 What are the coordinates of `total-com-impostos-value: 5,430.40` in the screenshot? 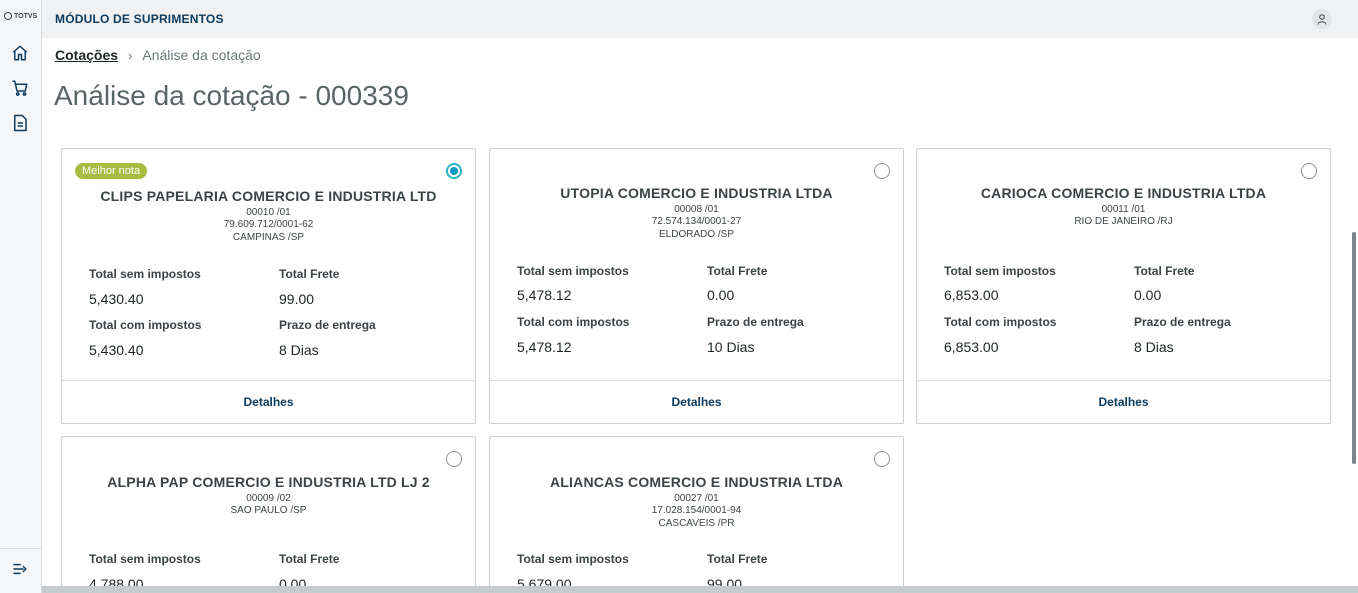 It's located at (116, 350).